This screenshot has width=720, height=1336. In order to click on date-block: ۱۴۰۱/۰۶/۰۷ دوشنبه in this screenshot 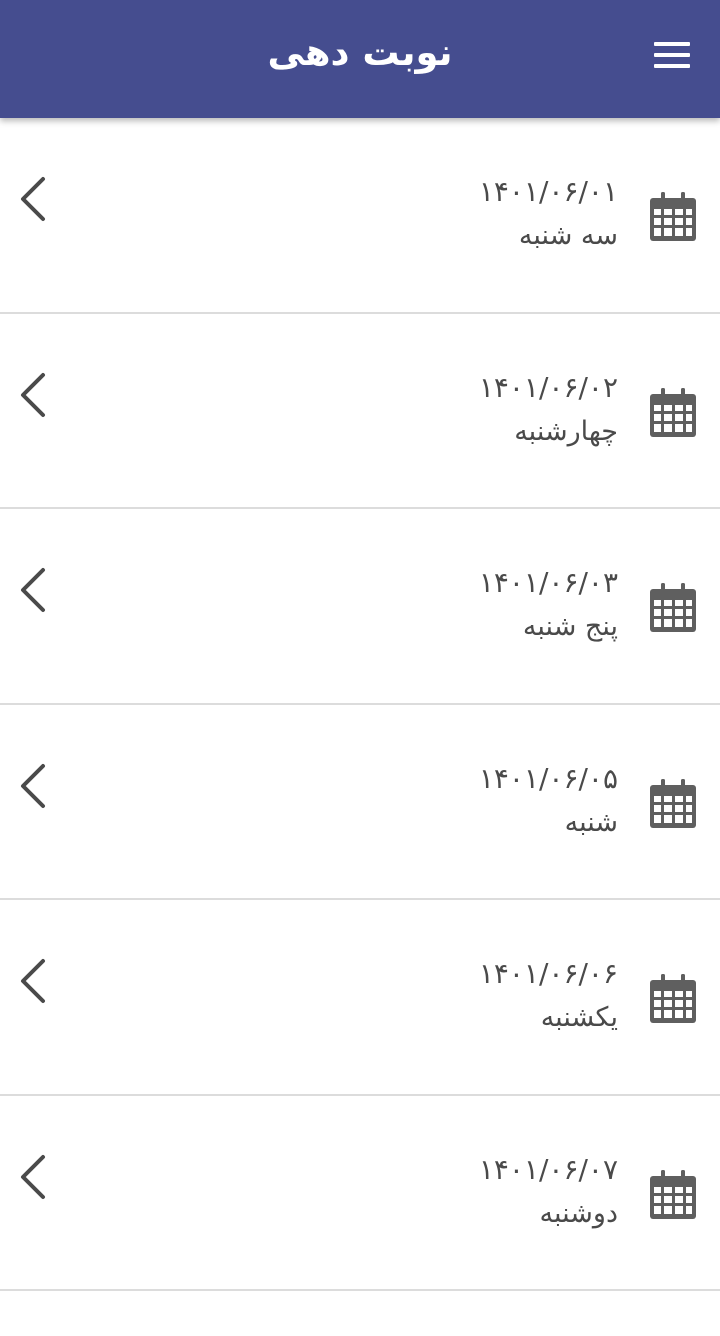, I will do `click(548, 1193)`.